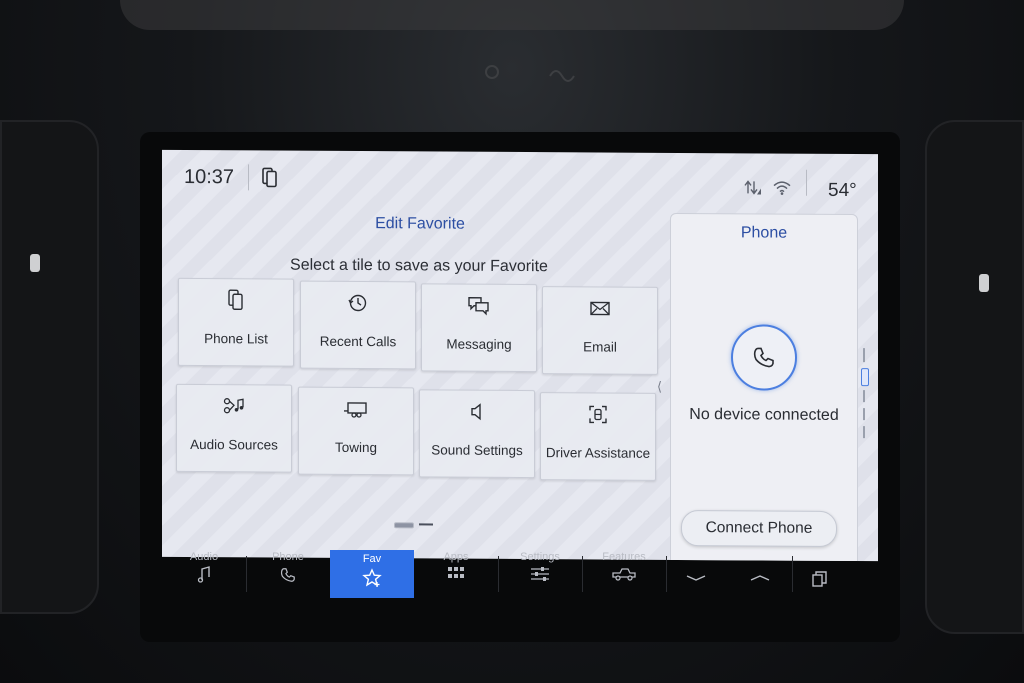 The height and width of the screenshot is (683, 1024). I want to click on connect-phone-button: Connect Phone, so click(759, 528).